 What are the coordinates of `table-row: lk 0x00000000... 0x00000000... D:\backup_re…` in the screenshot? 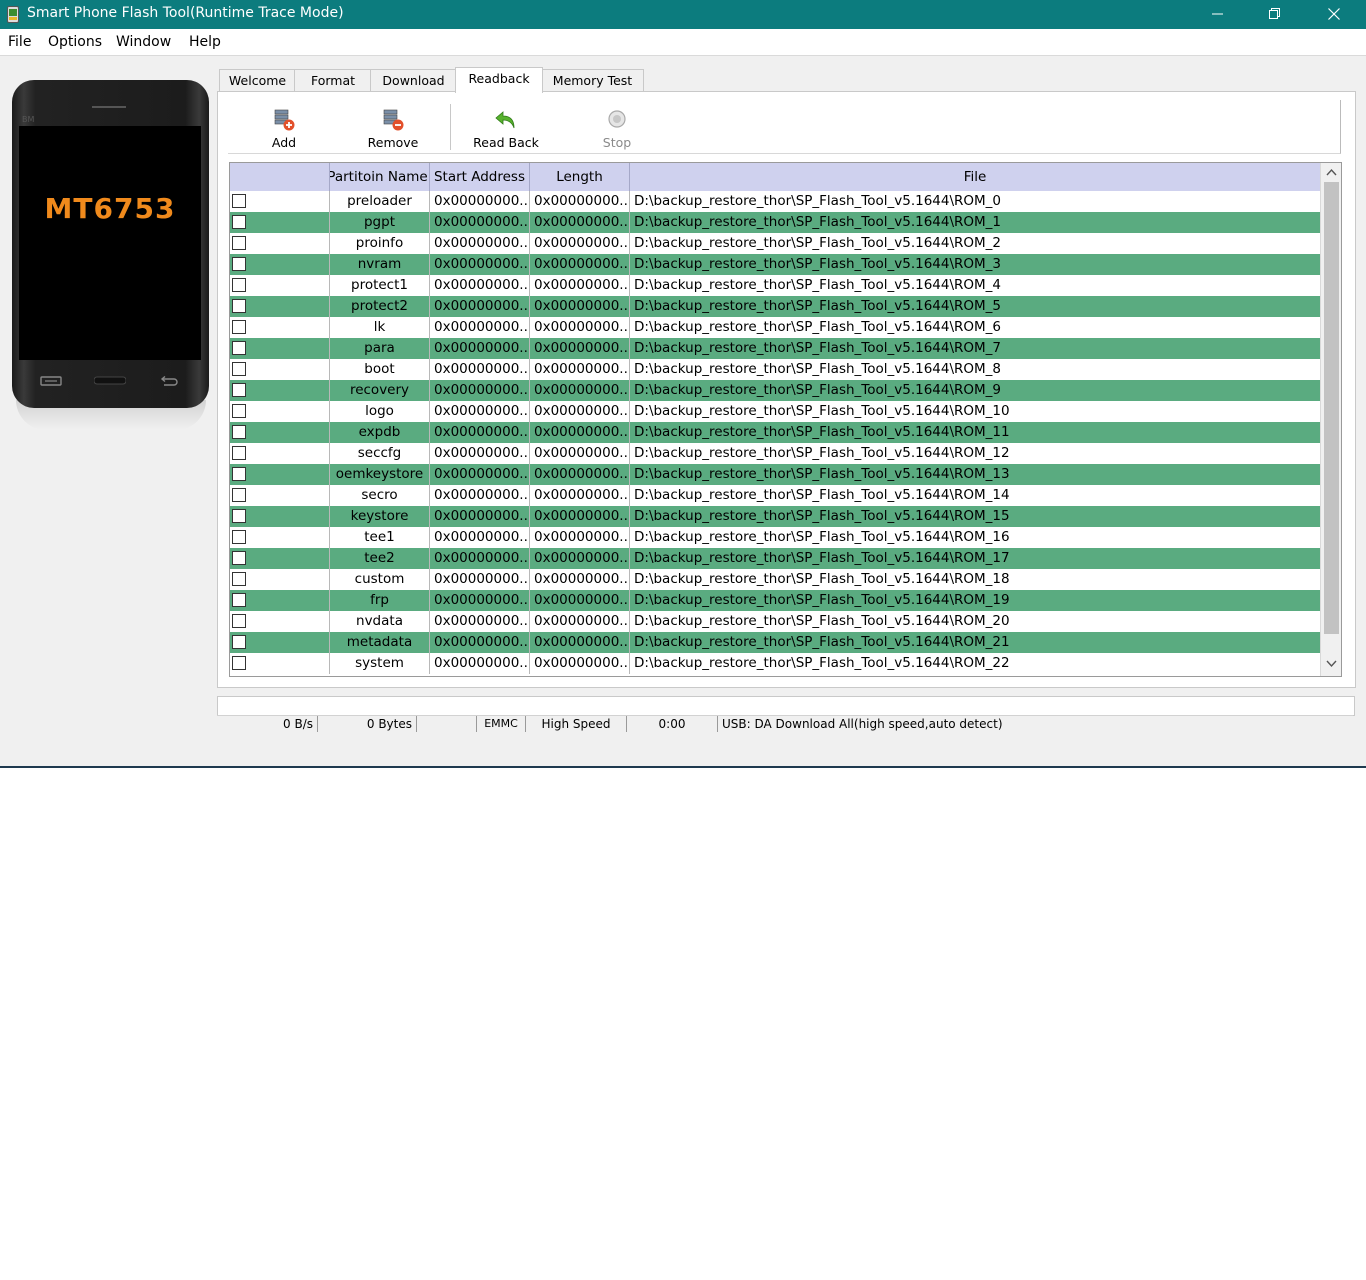 It's located at (775, 327).